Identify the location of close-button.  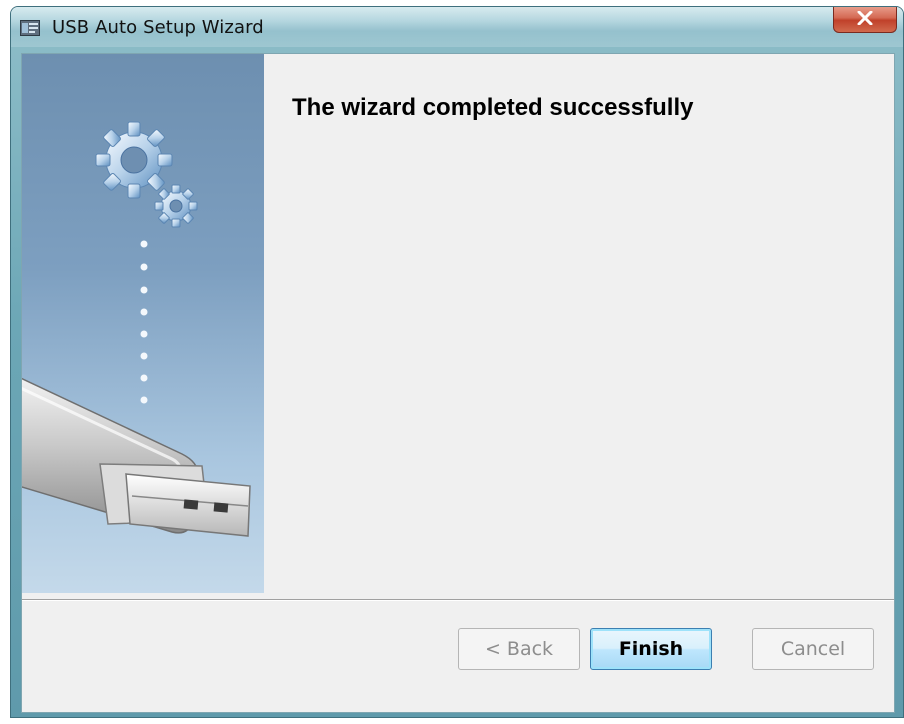
(865, 20).